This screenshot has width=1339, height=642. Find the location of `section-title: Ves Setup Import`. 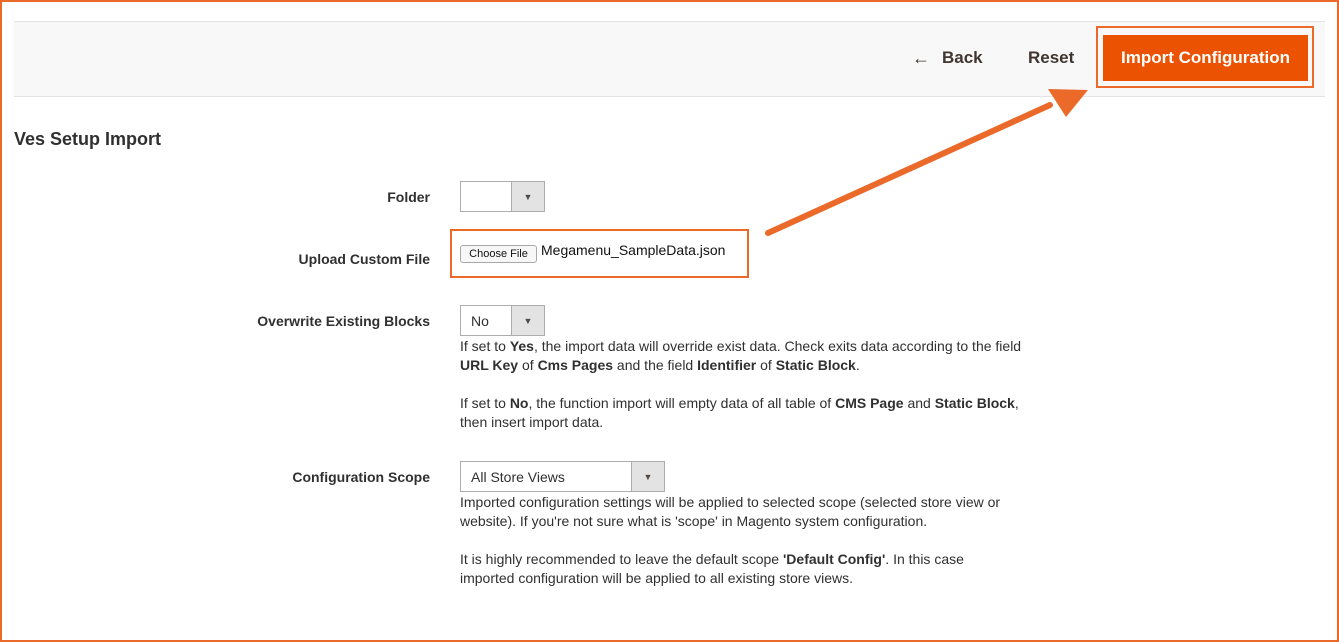

section-title: Ves Setup Import is located at coordinates (88, 139).